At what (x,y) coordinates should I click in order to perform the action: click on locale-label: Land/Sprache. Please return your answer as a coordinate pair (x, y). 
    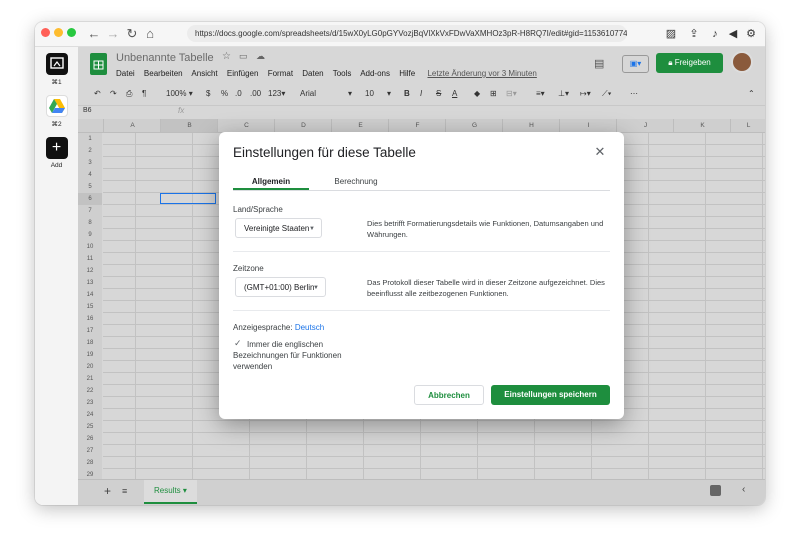
    Looking at the image, I should click on (258, 209).